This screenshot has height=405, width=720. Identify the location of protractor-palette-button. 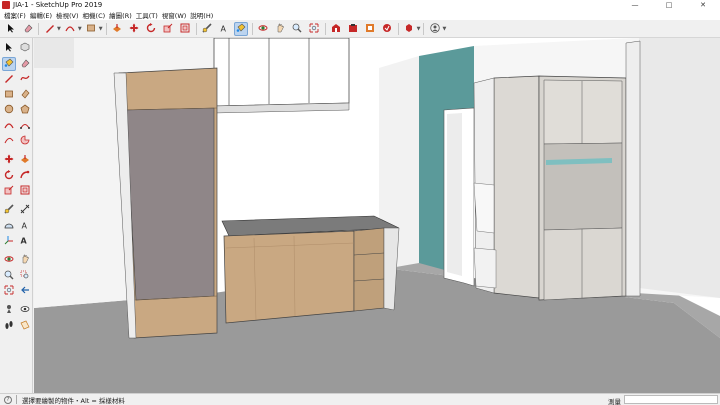
(9, 226).